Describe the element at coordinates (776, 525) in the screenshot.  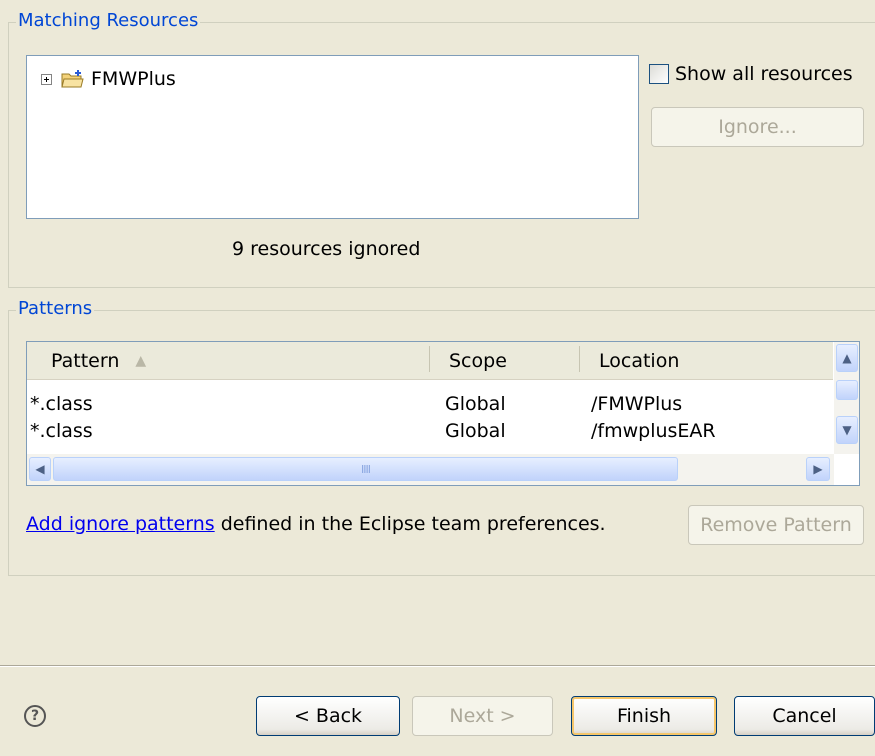
I see `remove-pattern-button: Remove Pattern` at that location.